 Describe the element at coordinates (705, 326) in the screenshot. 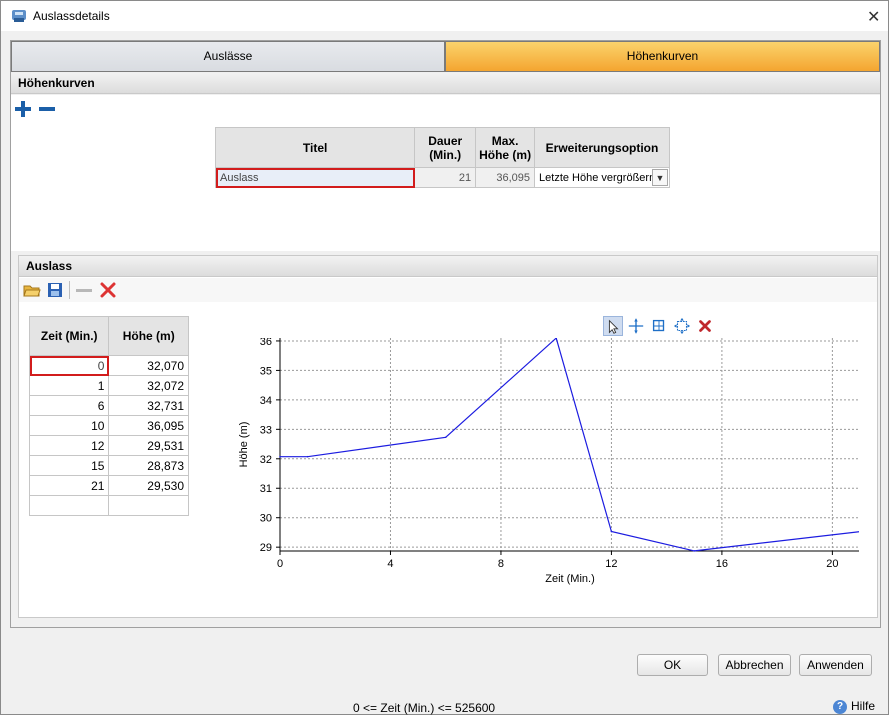

I see `clear-chart-icon` at that location.